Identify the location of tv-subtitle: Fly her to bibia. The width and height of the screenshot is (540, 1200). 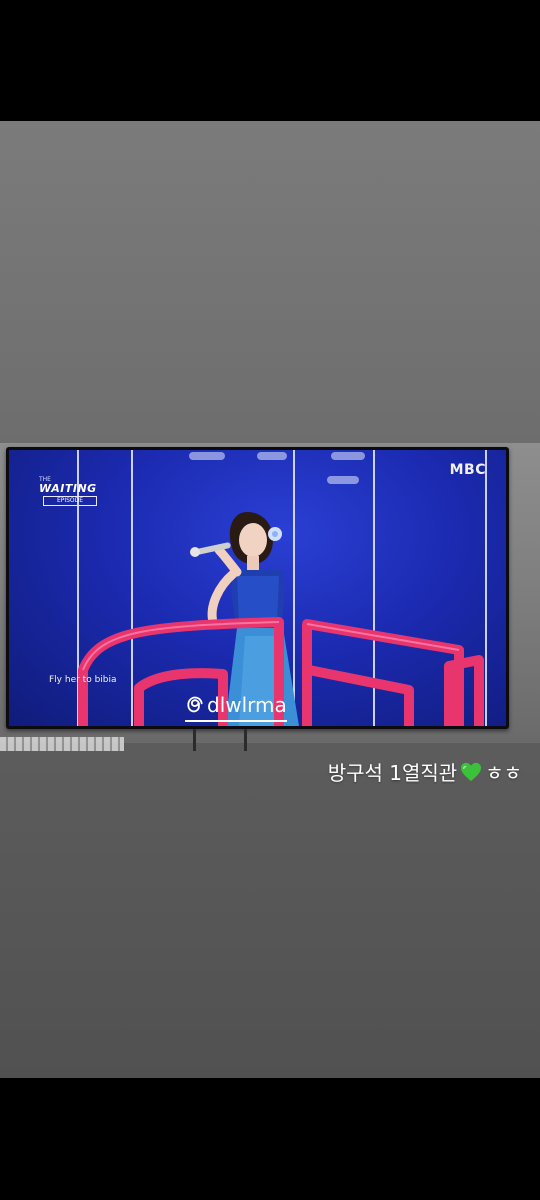
(83, 680).